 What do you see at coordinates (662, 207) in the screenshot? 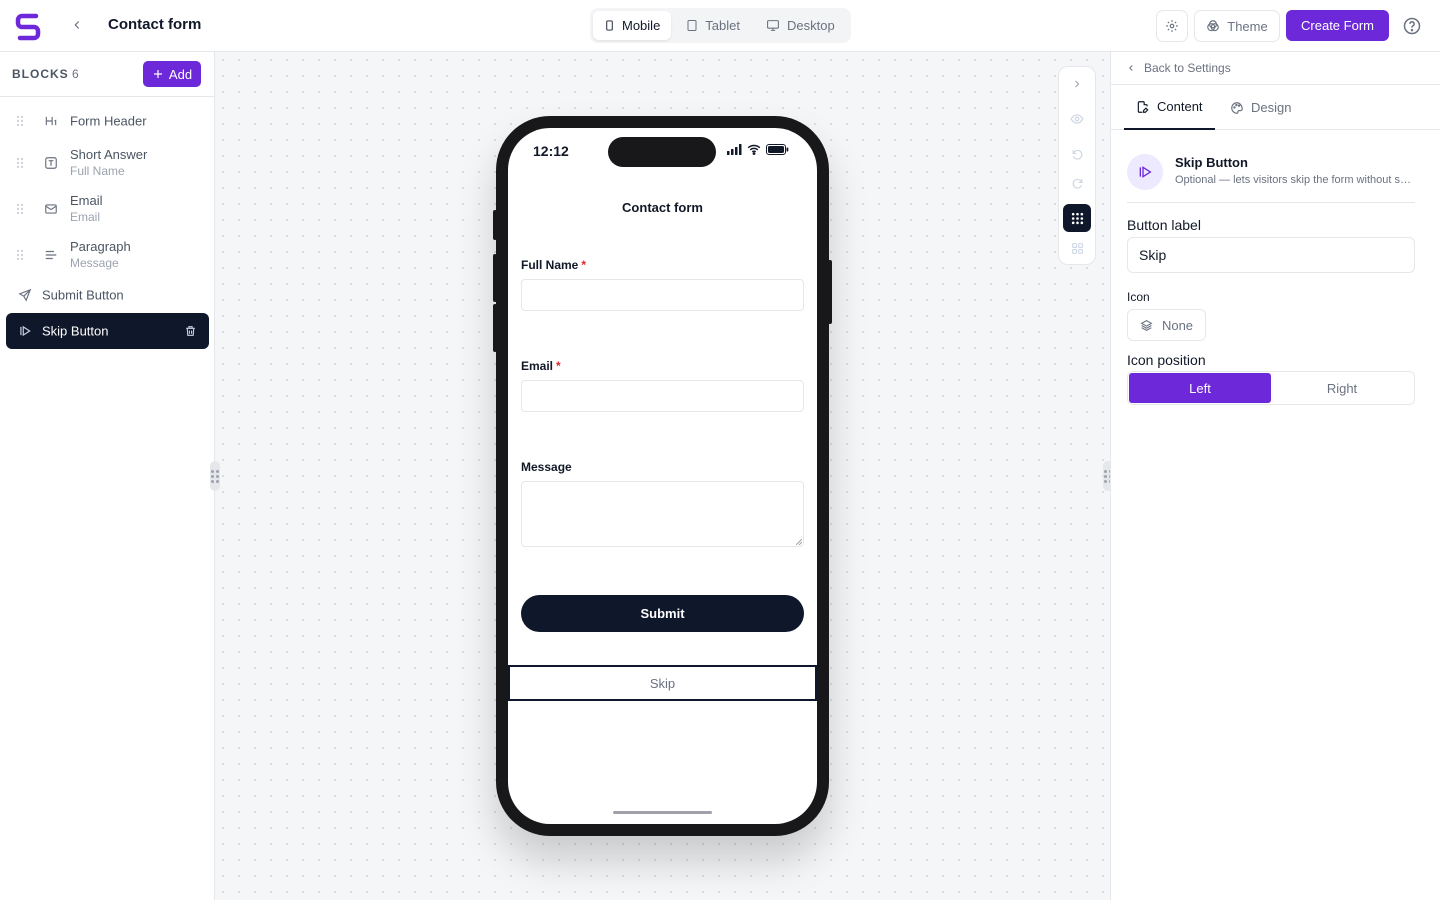
I see `form-title: Contact form` at bounding box center [662, 207].